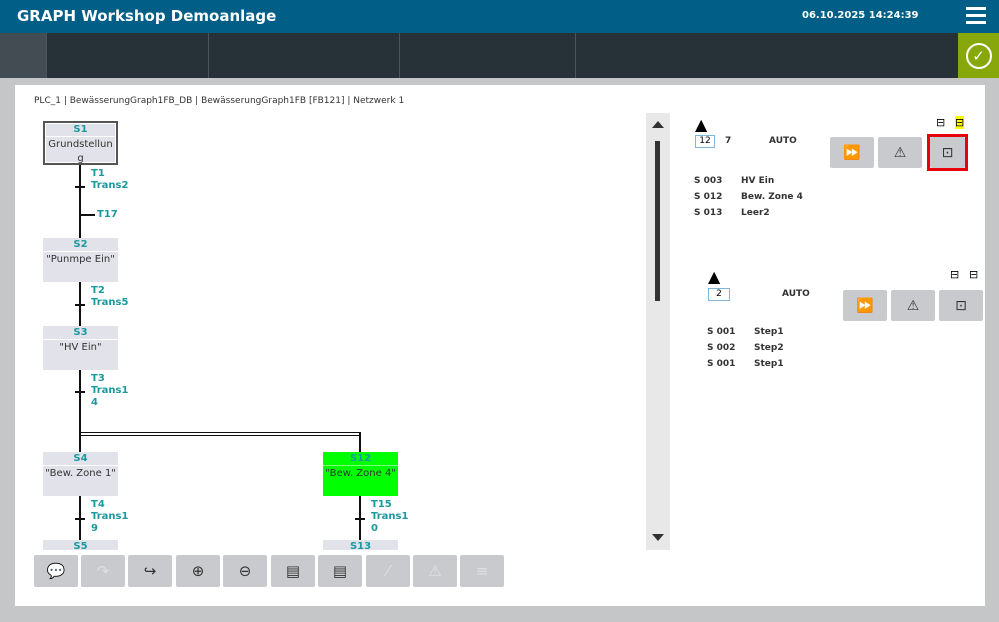 The image size is (999, 622). I want to click on comment-icon: 💬, so click(56, 571).